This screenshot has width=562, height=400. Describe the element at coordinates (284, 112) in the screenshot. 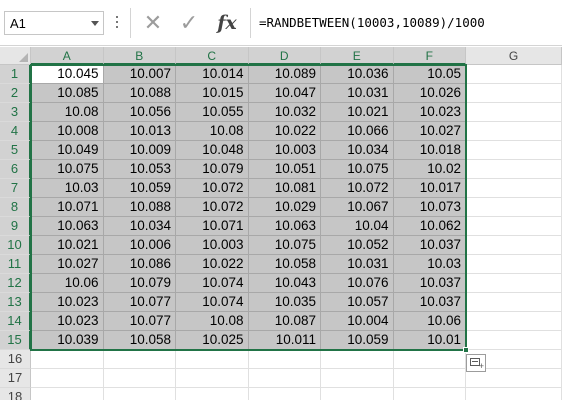

I see `cell-d3: 10.032` at that location.